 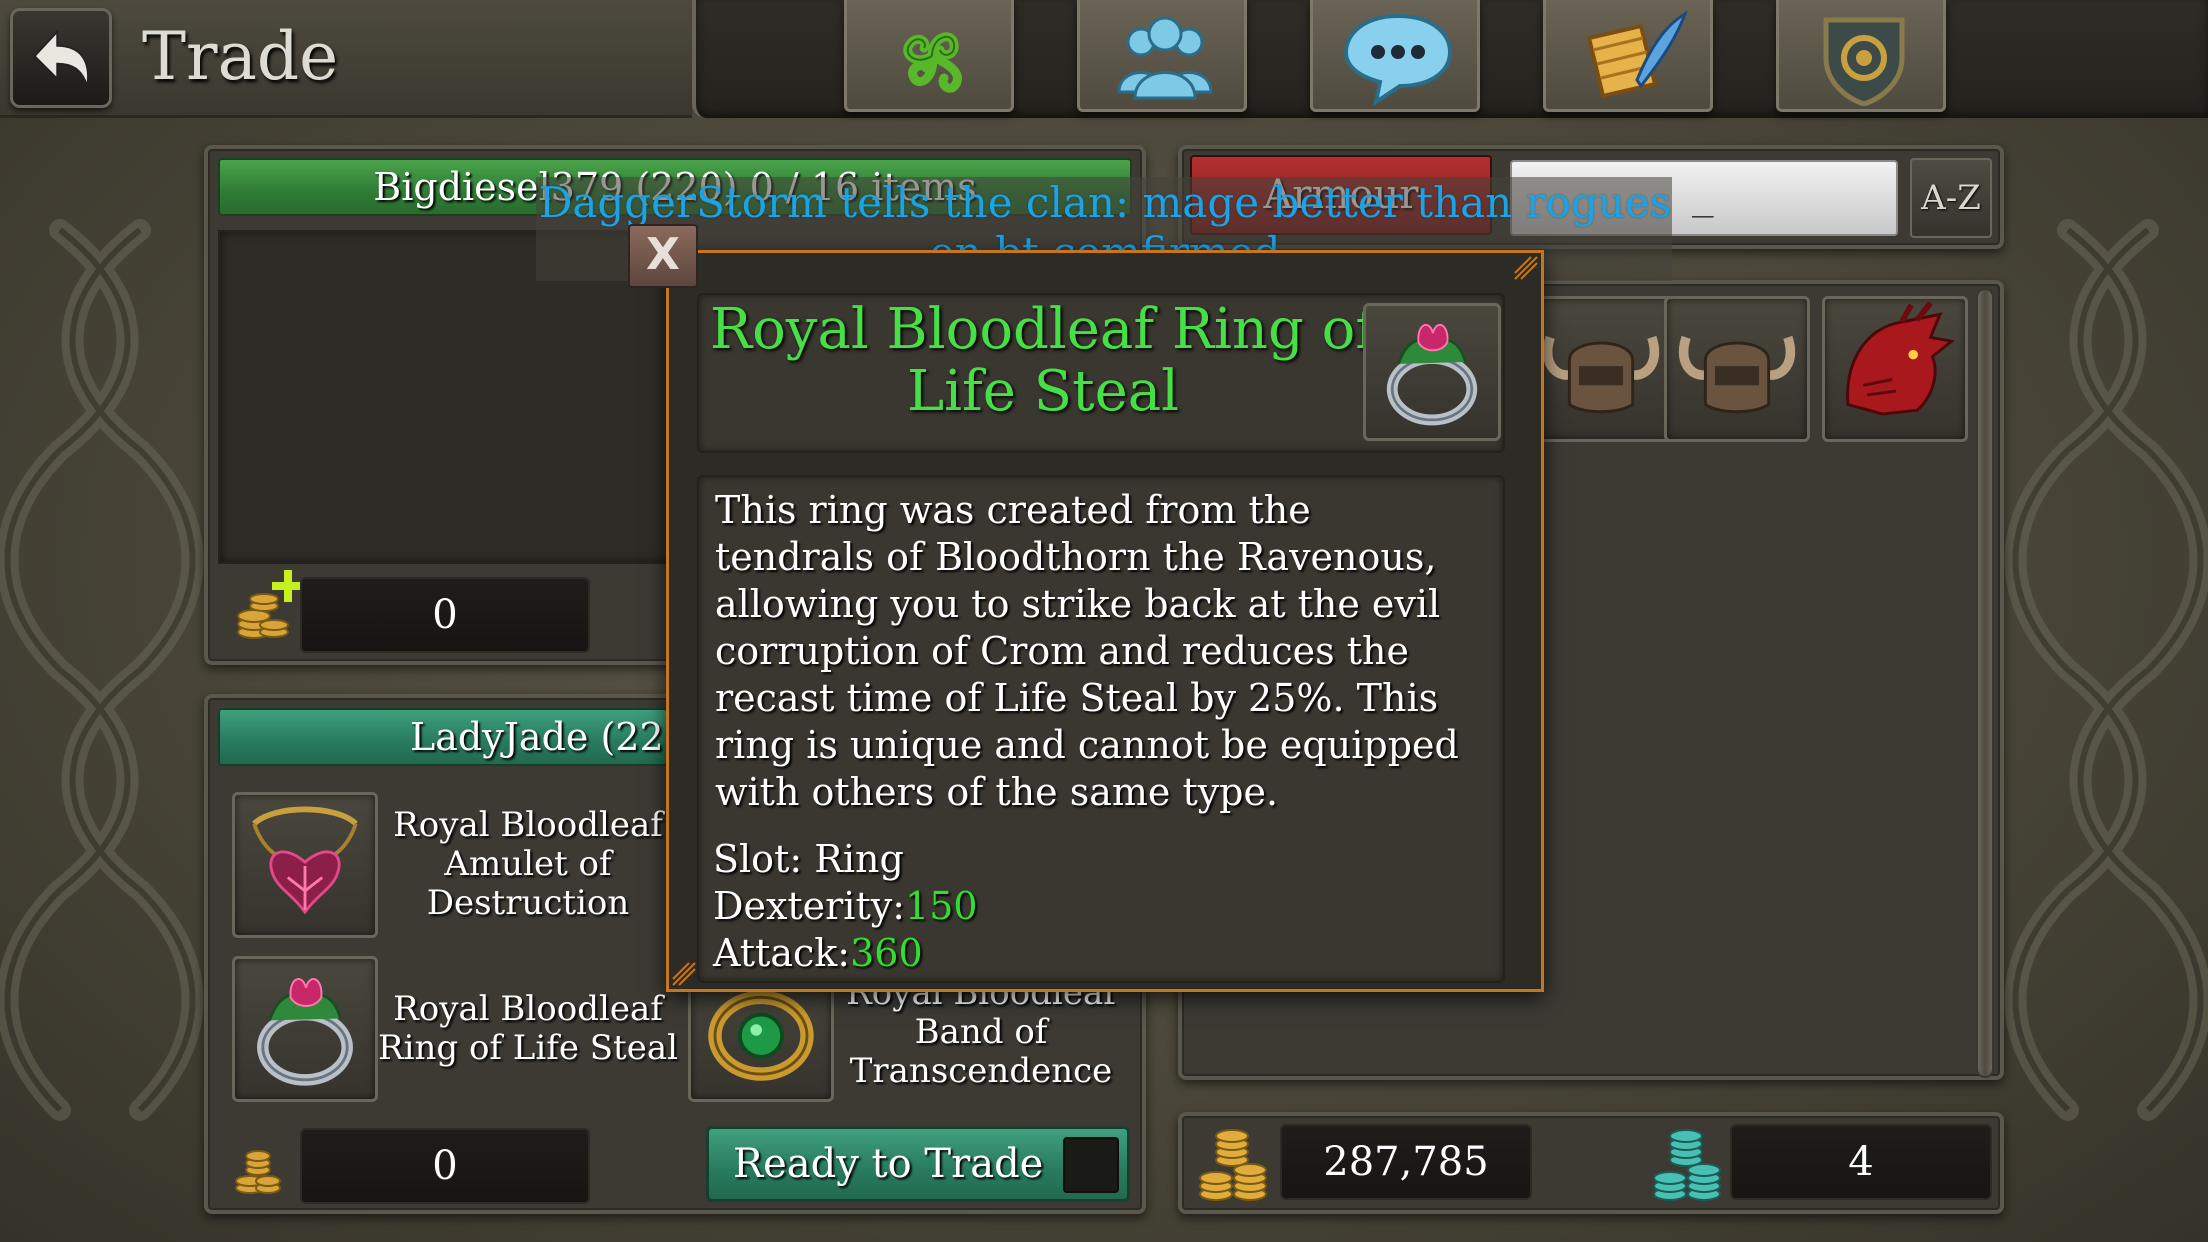 What do you see at coordinates (240, 56) in the screenshot?
I see `page-title: Trade` at bounding box center [240, 56].